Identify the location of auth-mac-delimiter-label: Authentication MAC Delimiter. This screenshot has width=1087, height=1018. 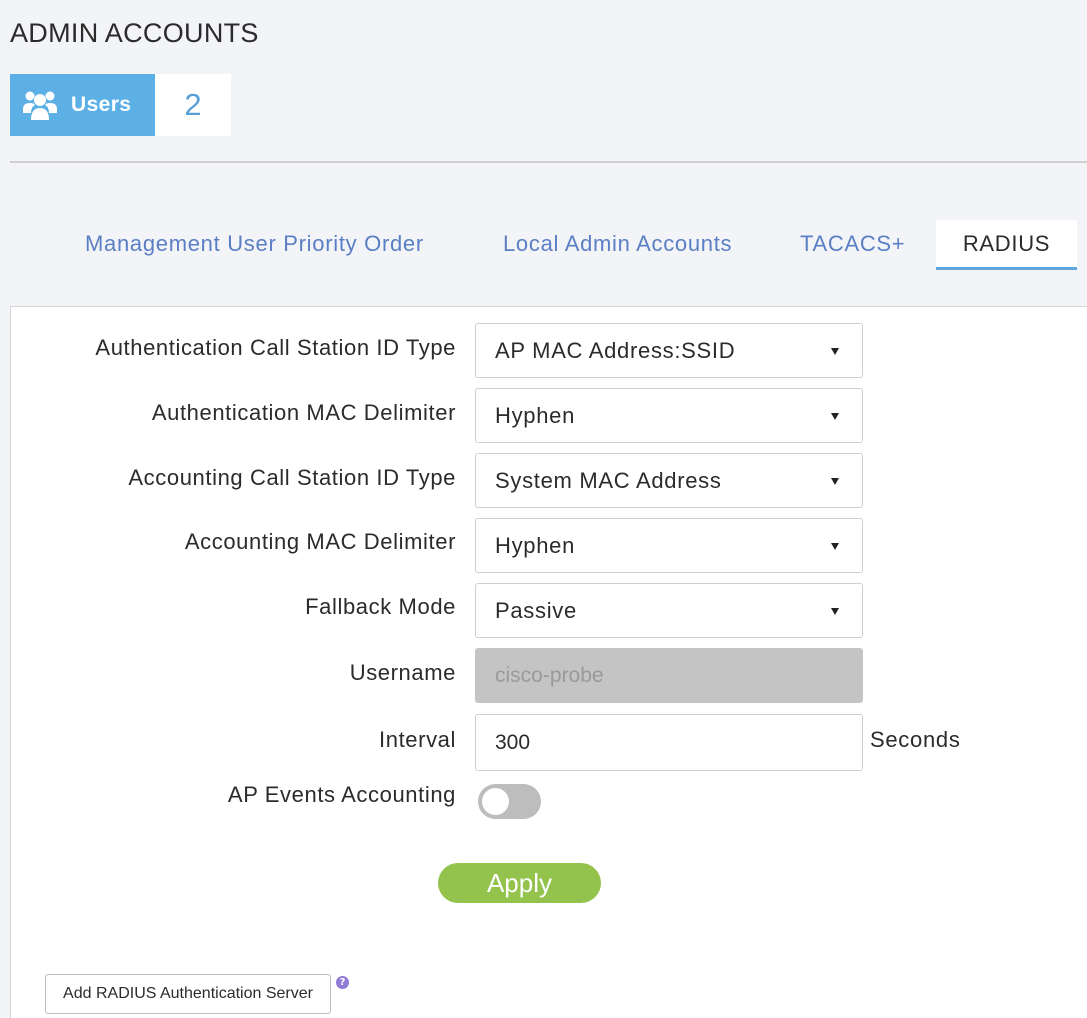
(303, 412).